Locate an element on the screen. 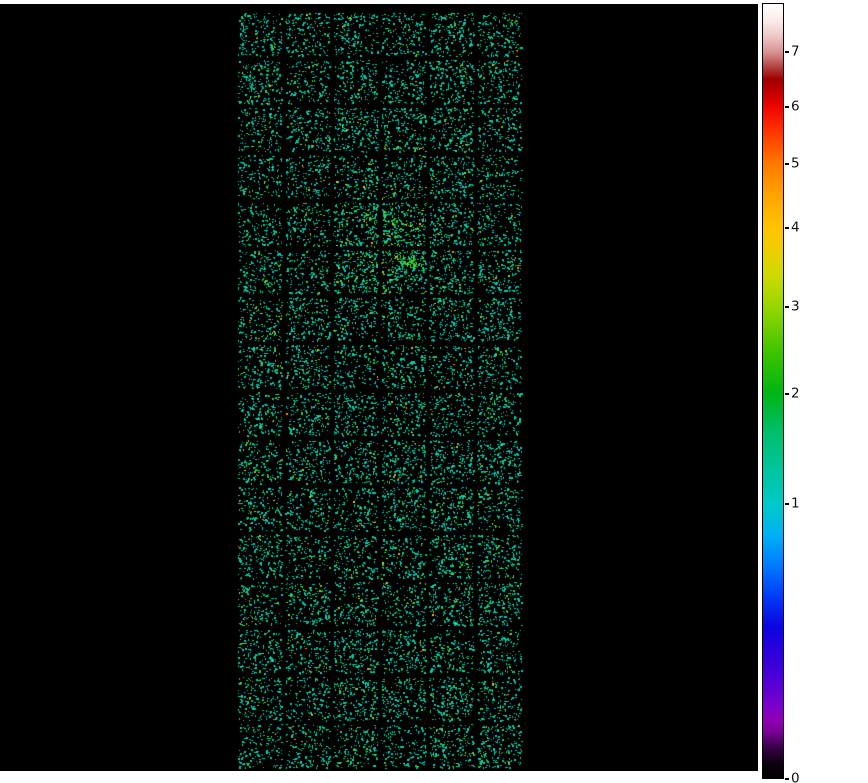 The width and height of the screenshot is (868, 783). colorbar is located at coordinates (773, 391).